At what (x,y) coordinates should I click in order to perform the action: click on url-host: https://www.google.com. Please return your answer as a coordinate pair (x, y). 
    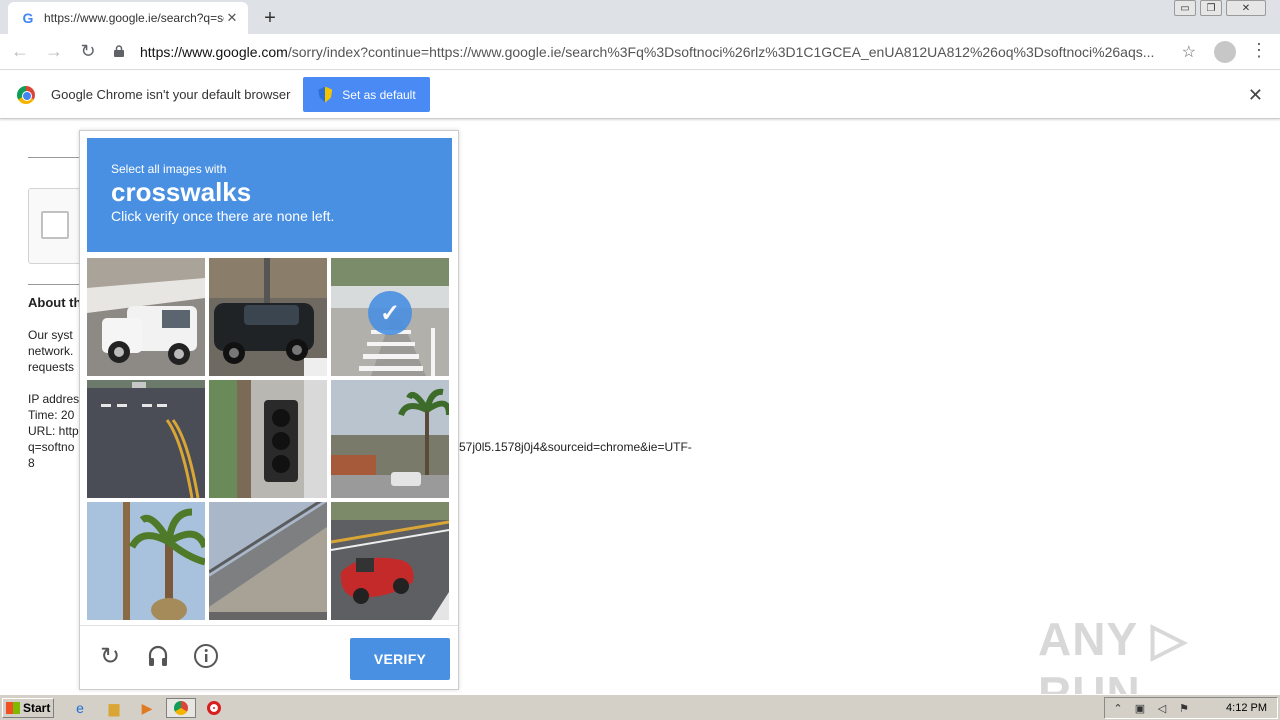
    Looking at the image, I should click on (214, 52).